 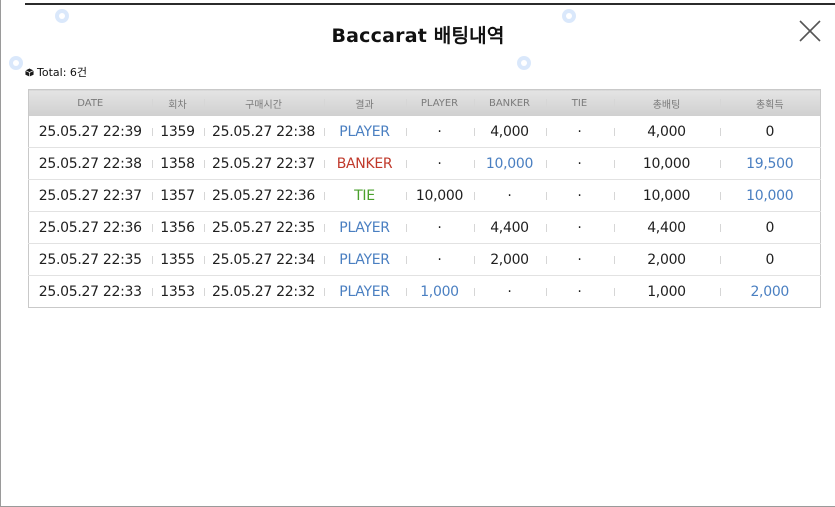 What do you see at coordinates (418, 36) in the screenshot?
I see `page-title: Baccarat 배팅내역` at bounding box center [418, 36].